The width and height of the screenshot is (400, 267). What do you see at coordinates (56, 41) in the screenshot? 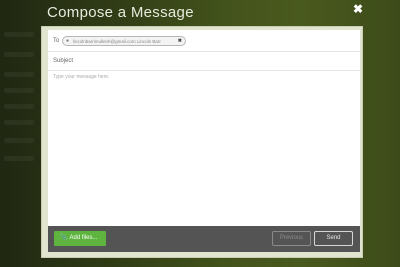
I see `to-label: To` at bounding box center [56, 41].